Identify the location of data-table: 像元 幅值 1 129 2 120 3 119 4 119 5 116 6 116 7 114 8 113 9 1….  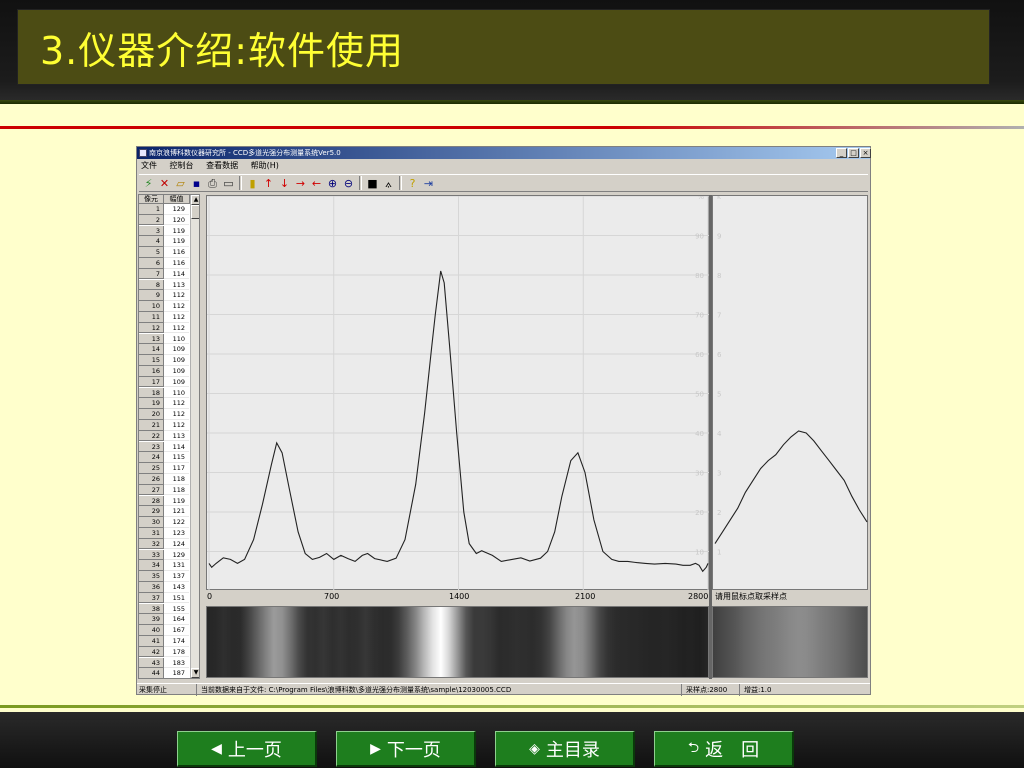
(169, 436).